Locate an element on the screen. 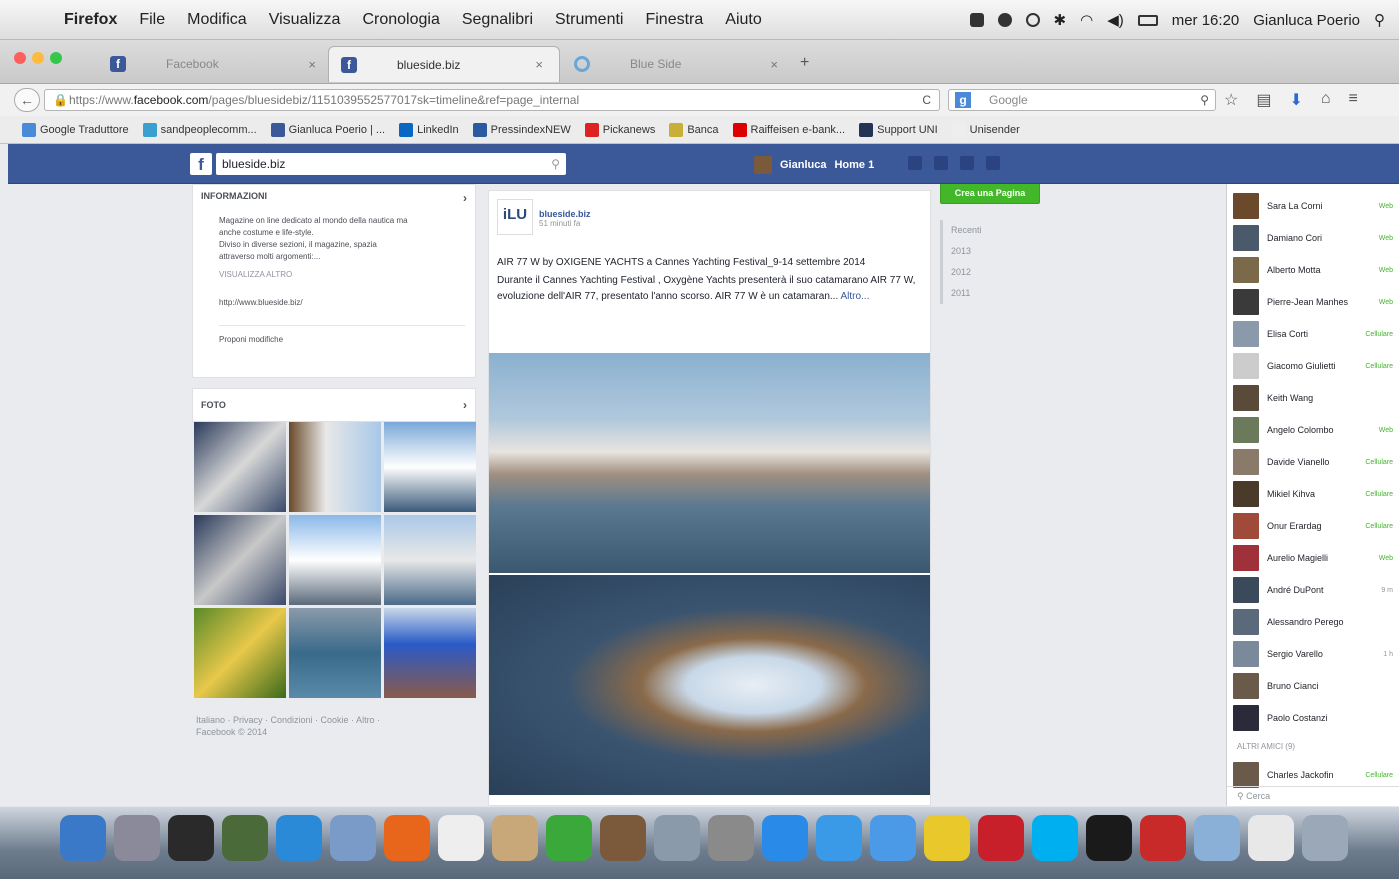 Image resolution: width=1399 pixels, height=879 pixels. new-tab-icon: + is located at coordinates (804, 63).